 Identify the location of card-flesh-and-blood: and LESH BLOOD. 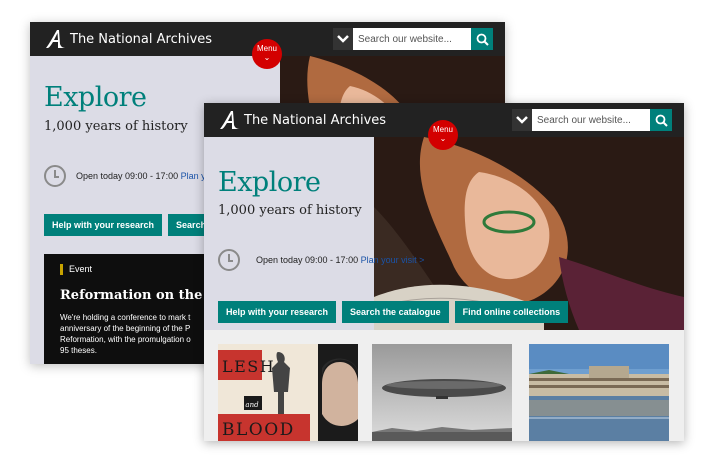
(288, 392).